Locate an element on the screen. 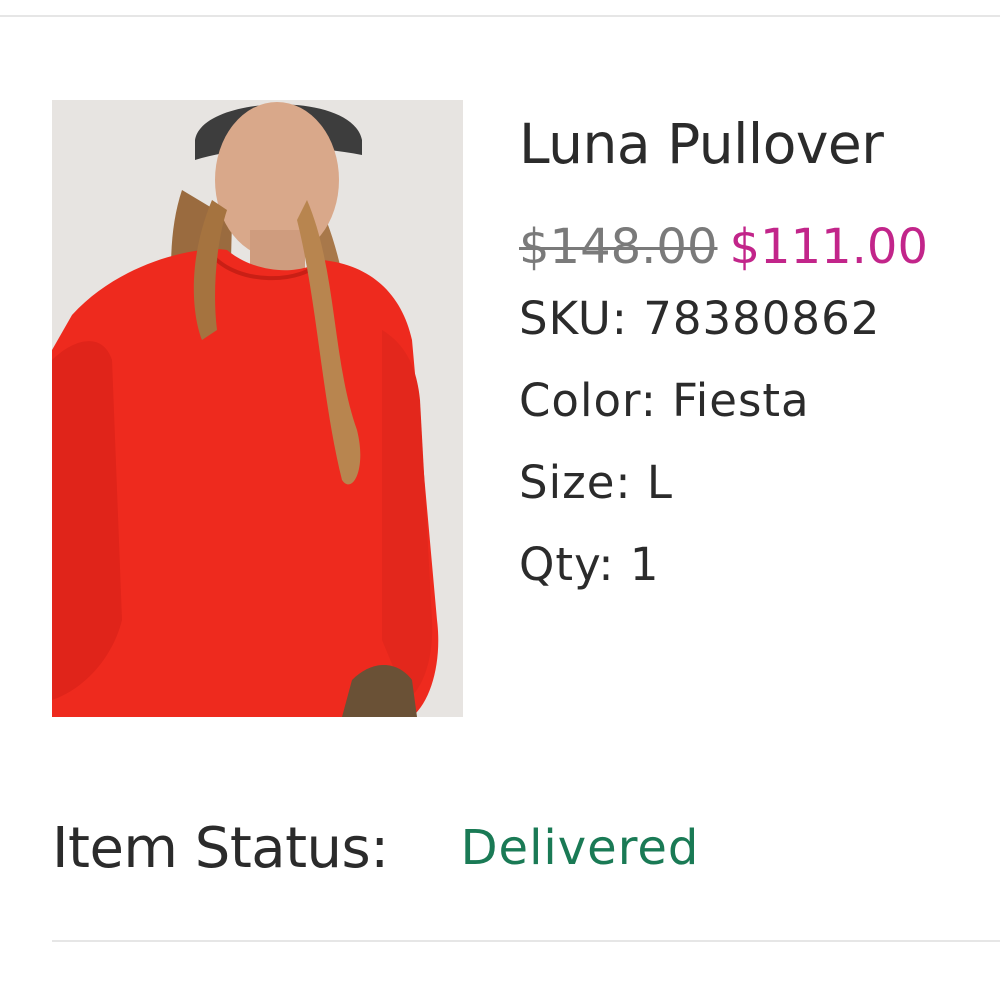  original-price: $148.00 is located at coordinates (618, 247).